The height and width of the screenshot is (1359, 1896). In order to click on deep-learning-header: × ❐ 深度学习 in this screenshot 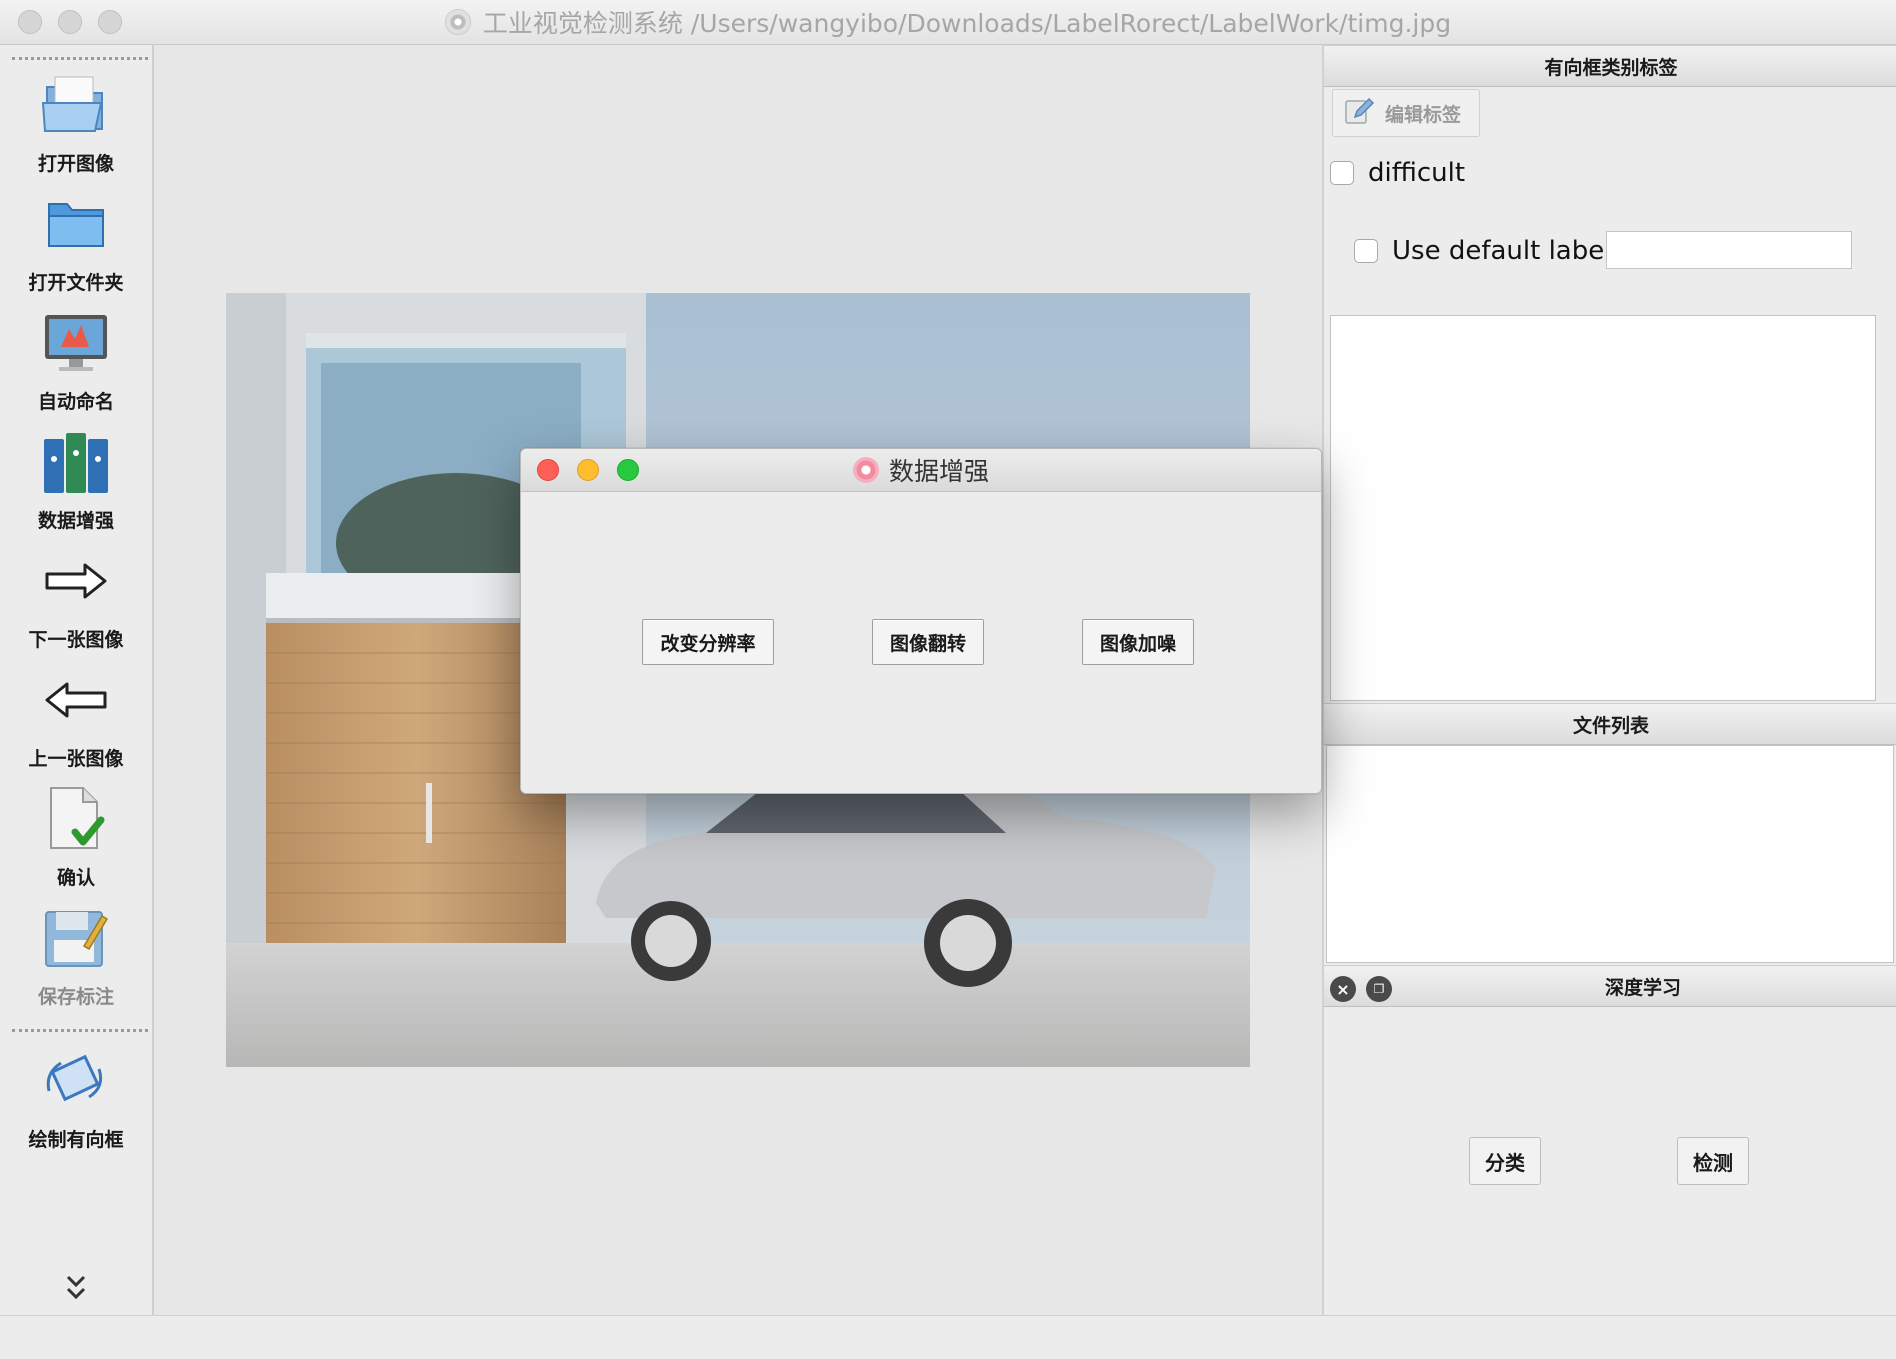, I will do `click(1610, 986)`.